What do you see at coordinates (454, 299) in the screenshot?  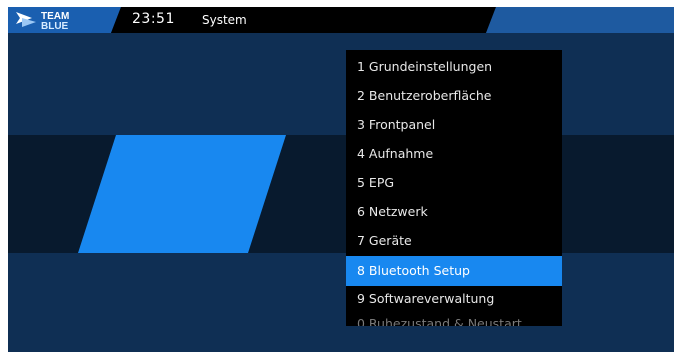 I see `menu-item-softwareverwaltung: 9 Softwareverwaltung` at bounding box center [454, 299].